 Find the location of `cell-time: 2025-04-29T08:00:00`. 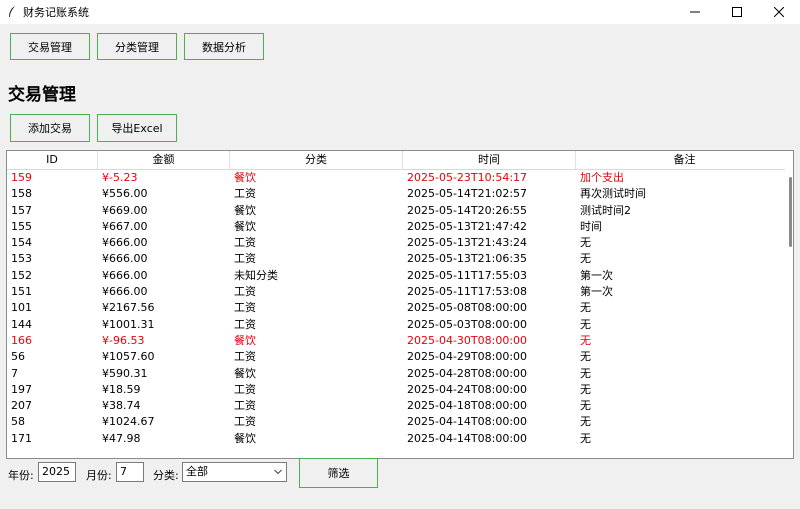

cell-time: 2025-04-29T08:00:00 is located at coordinates (467, 357).